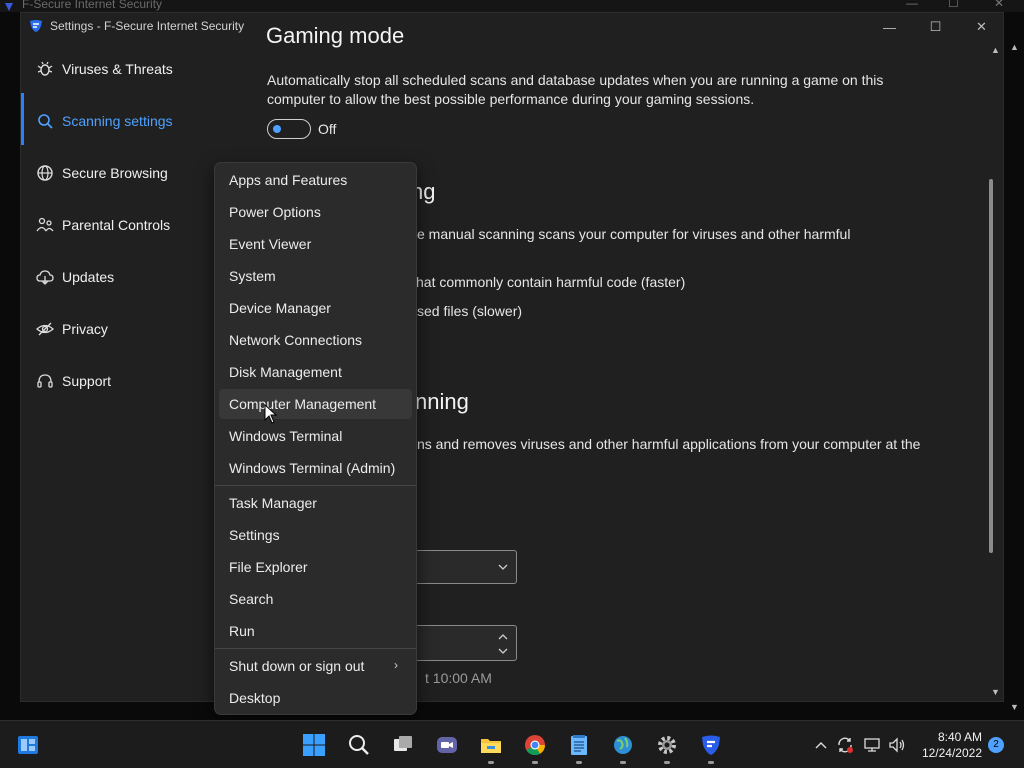  What do you see at coordinates (315, 244) in the screenshot?
I see `menu-item-event-viewer: Event Viewer` at bounding box center [315, 244].